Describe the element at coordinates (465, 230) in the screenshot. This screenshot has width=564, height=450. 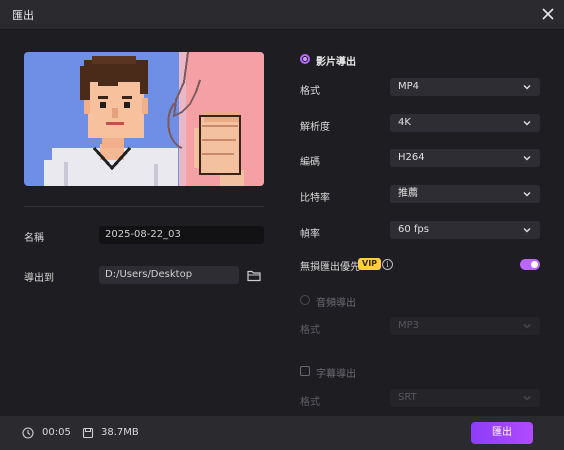
I see `framerate-select: 60 fps` at that location.